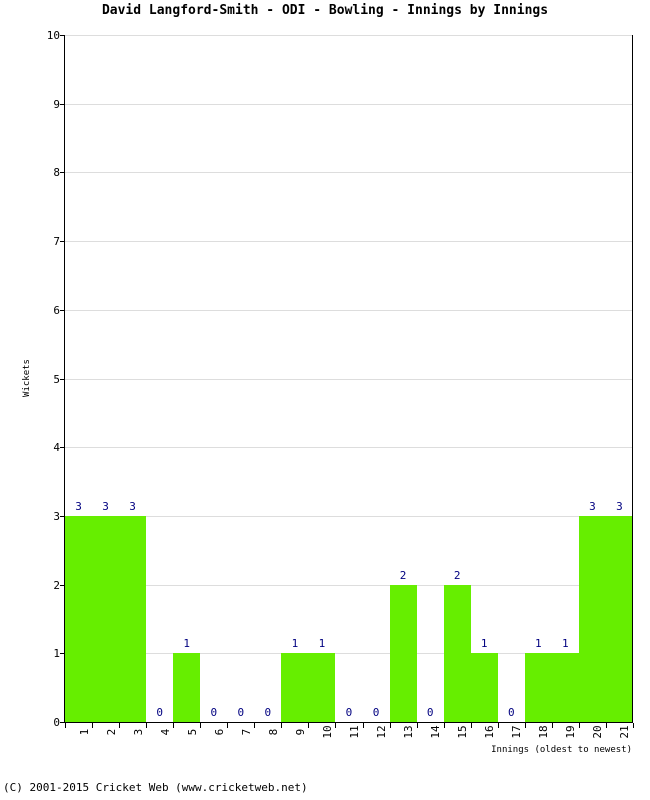 The width and height of the screenshot is (650, 800). I want to click on x-axis-label: 7, so click(246, 732).